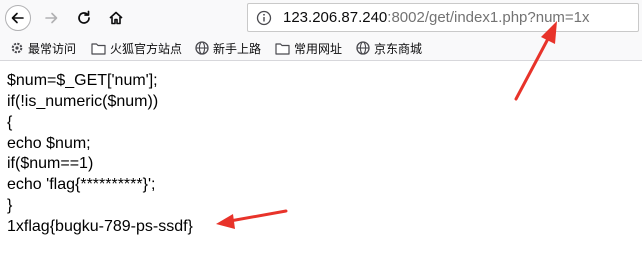  Describe the element at coordinates (252, 219) in the screenshot. I see `flag-arrow-annotation` at that location.